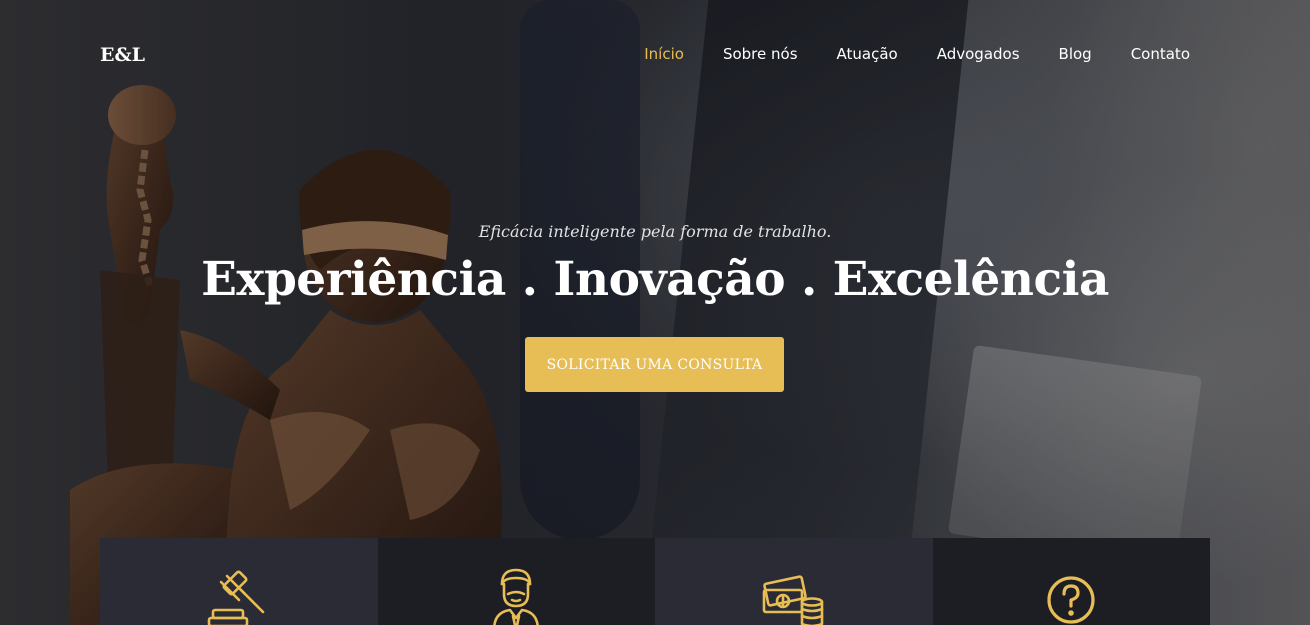  Describe the element at coordinates (1071, 600) in the screenshot. I see `question-icon` at that location.